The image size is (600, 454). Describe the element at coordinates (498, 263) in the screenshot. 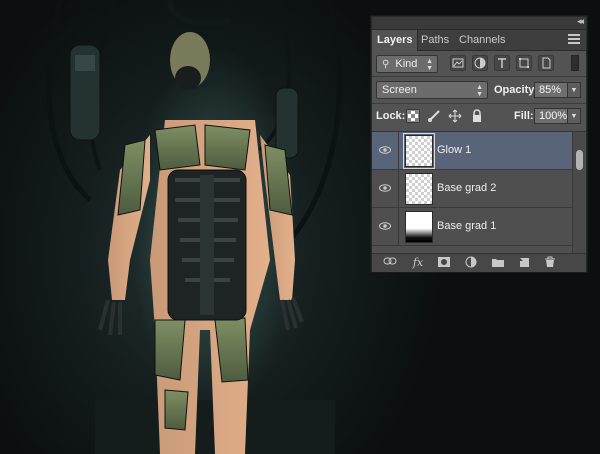

I see `folder-icon` at that location.